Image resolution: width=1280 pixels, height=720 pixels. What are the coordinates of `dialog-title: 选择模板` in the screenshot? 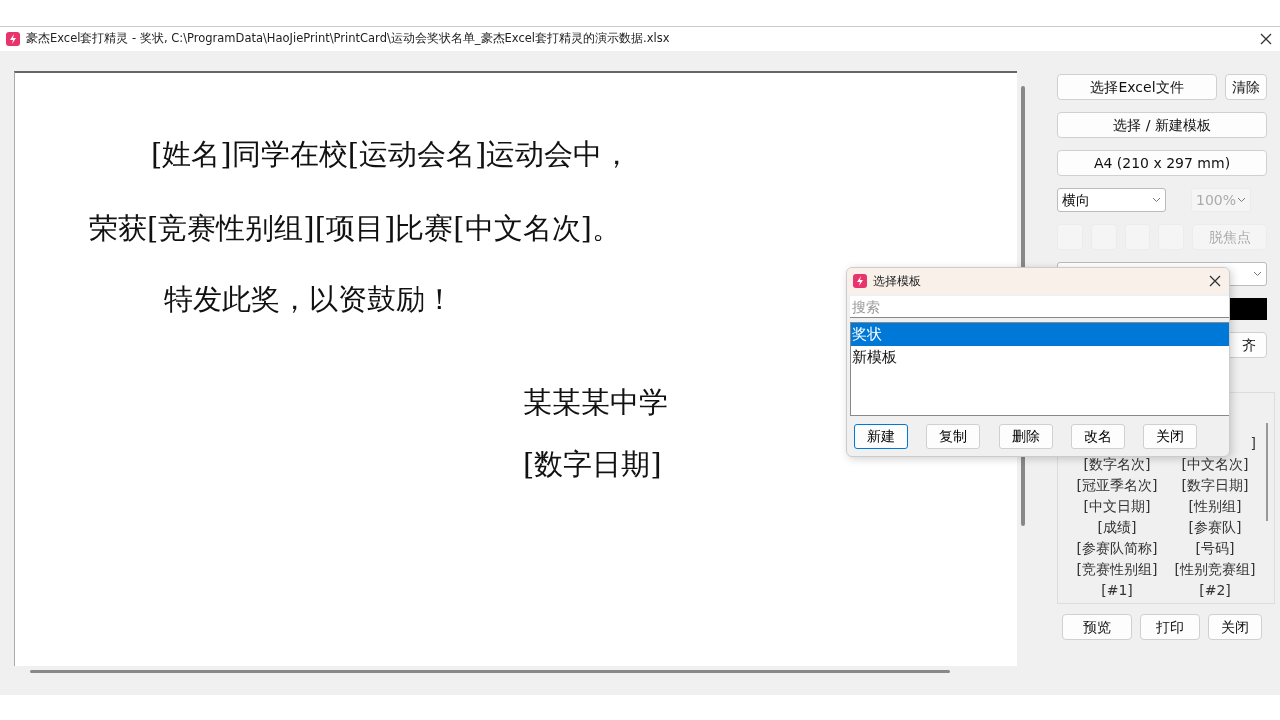 It's located at (897, 281).